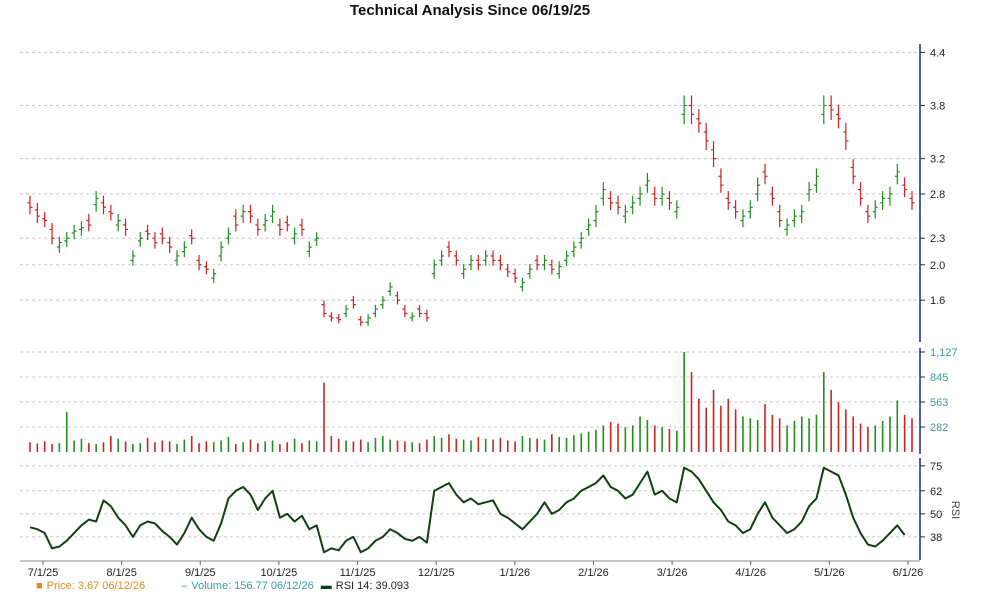 The image size is (1000, 600). Describe the element at coordinates (944, 353) in the screenshot. I see `volume-tick-label: 1,127` at that location.